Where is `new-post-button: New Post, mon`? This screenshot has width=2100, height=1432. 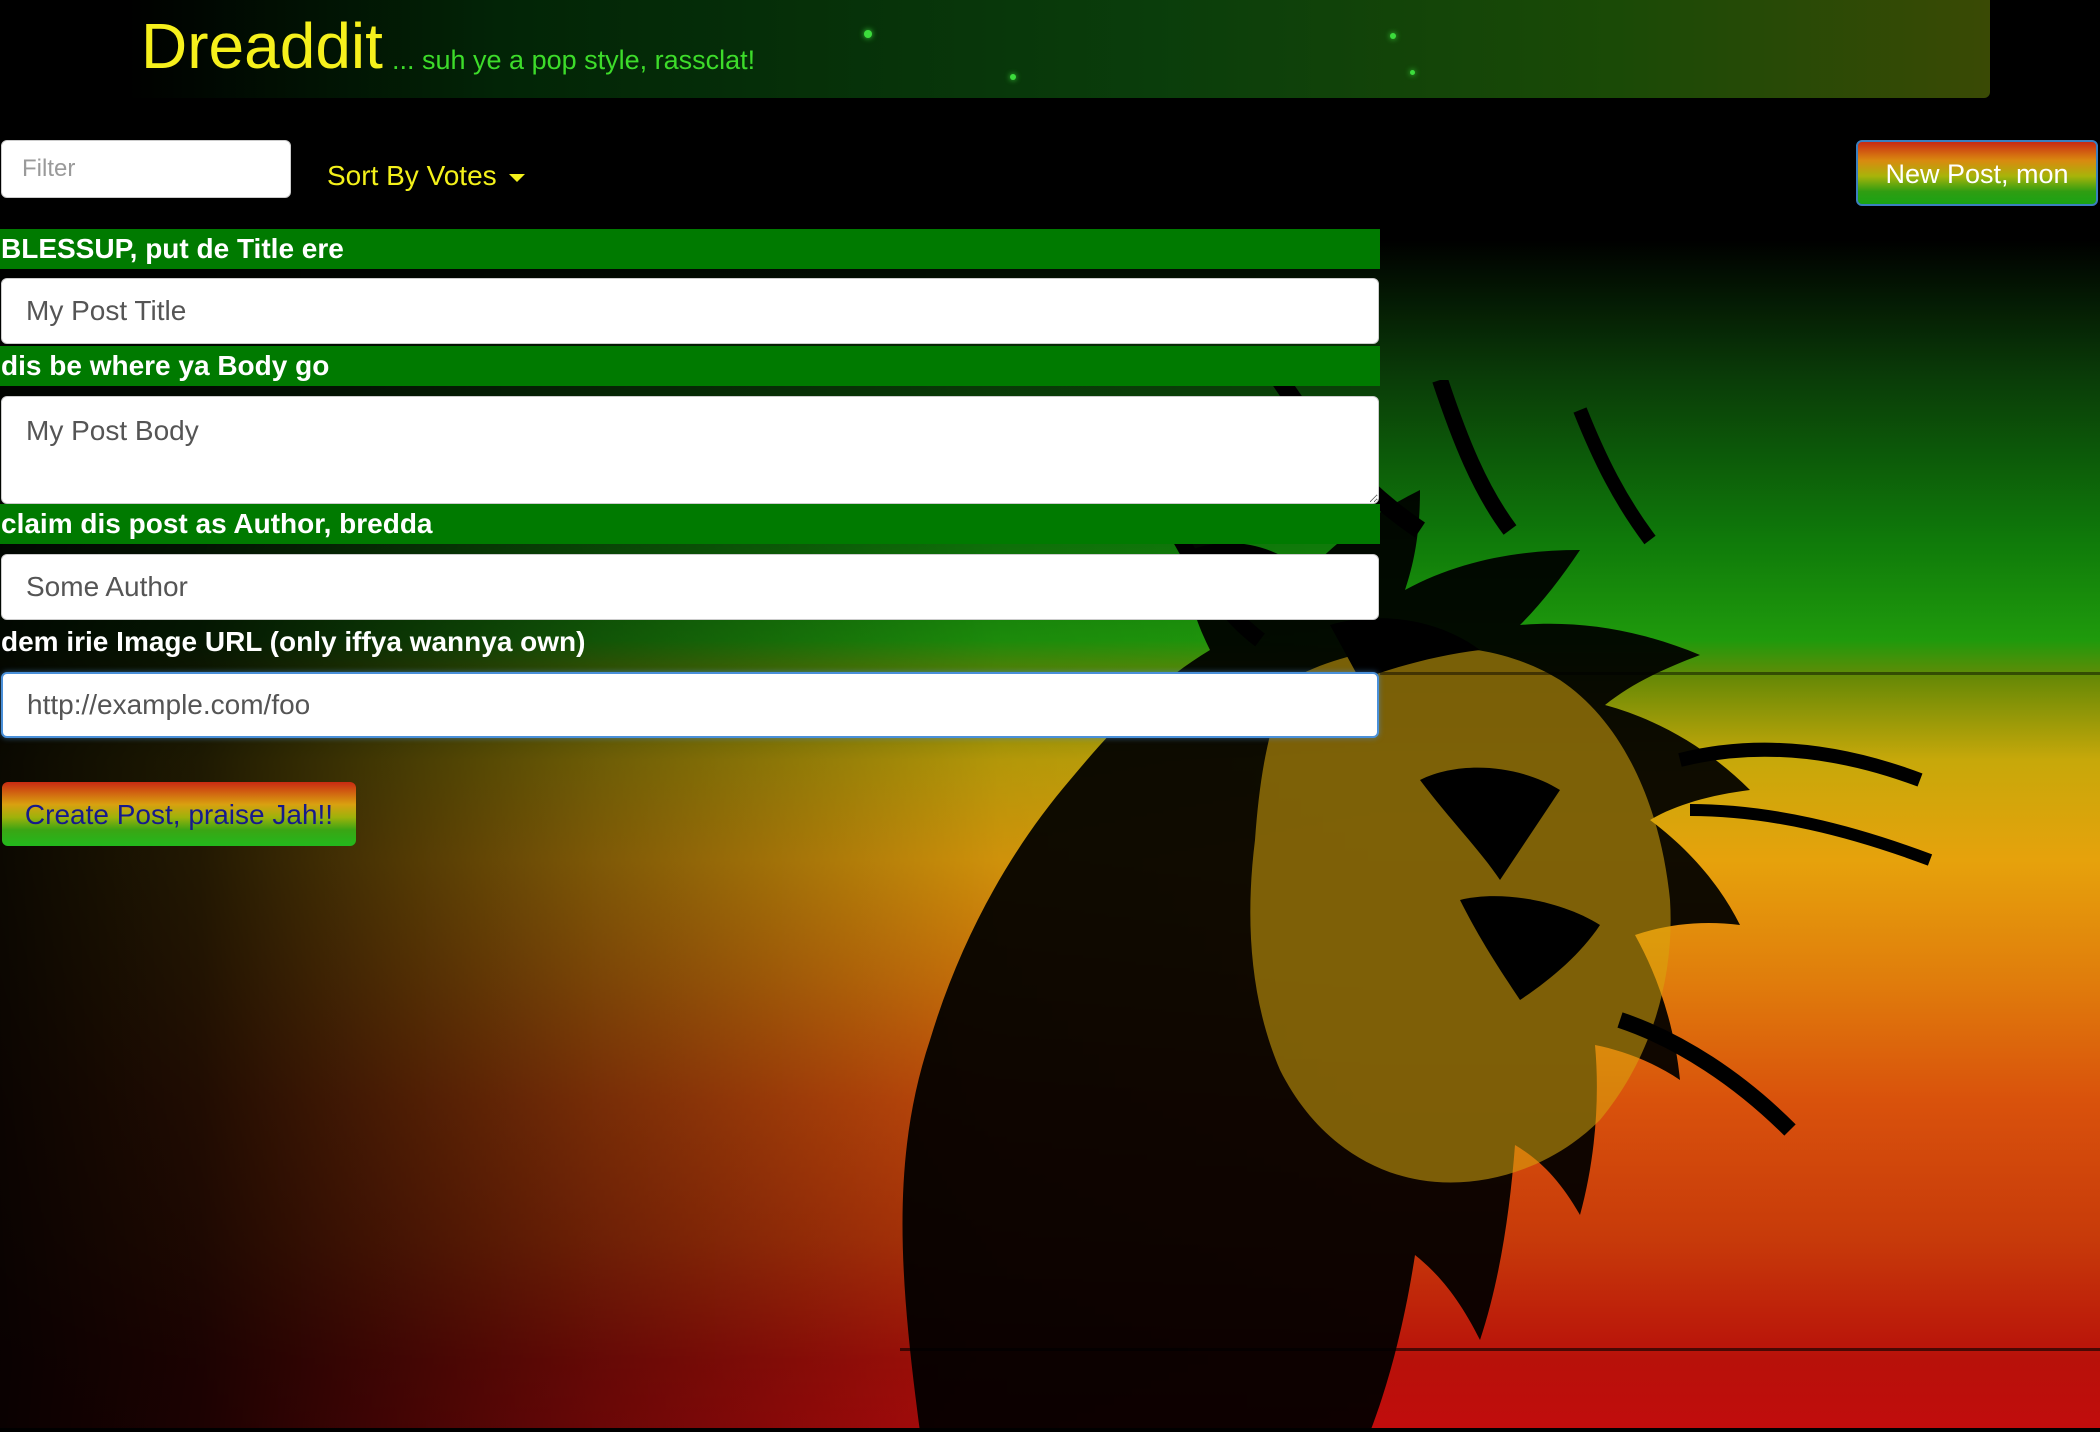
new-post-button: New Post, mon is located at coordinates (1977, 173).